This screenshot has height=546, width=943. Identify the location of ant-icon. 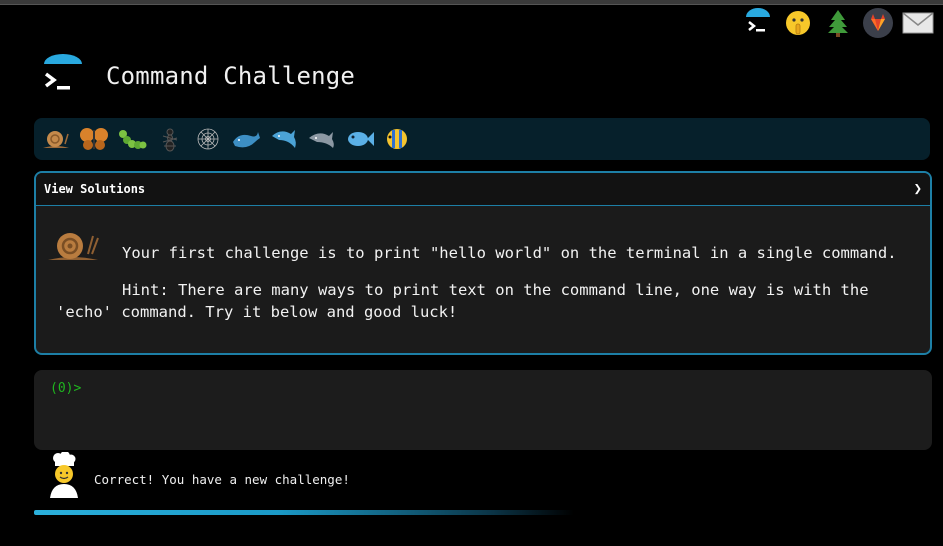
(170, 139).